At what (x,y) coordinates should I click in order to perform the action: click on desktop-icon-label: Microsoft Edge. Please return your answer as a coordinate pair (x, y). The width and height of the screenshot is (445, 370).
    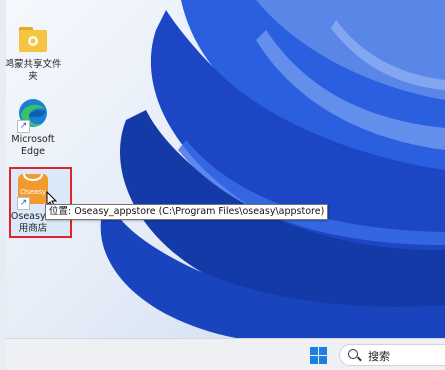
    Looking at the image, I should click on (33, 145).